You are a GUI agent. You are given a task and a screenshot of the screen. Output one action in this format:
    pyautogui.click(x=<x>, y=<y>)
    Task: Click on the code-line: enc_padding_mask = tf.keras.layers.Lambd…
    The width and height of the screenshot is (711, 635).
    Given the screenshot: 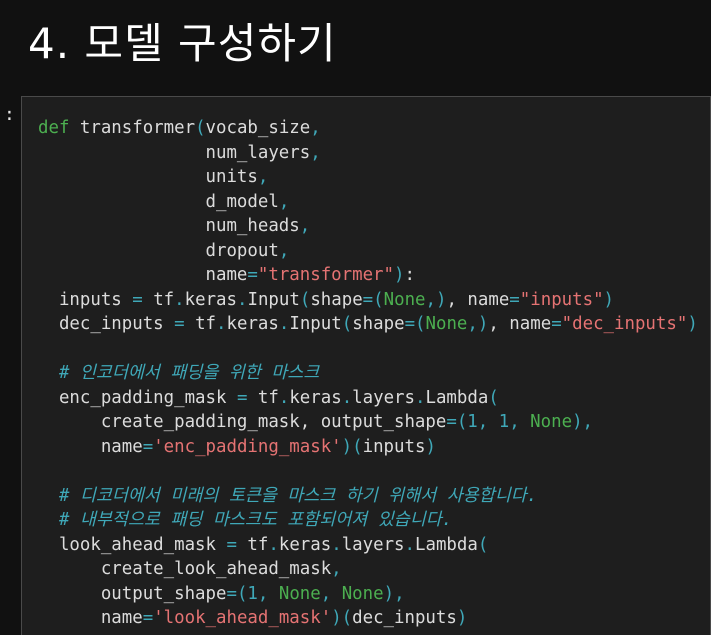 What is the action you would take?
    pyautogui.click(x=368, y=398)
    